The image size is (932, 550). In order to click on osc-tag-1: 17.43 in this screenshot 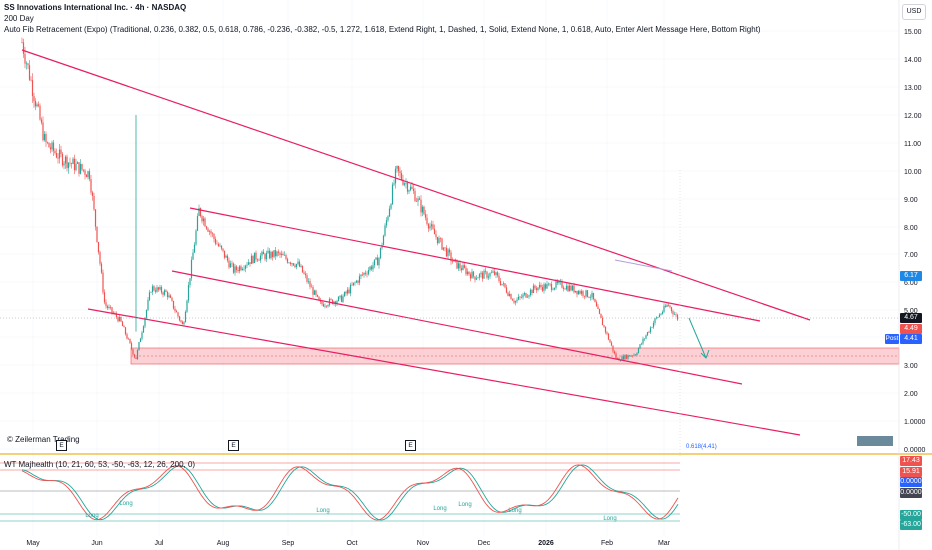, I will do `click(911, 461)`.